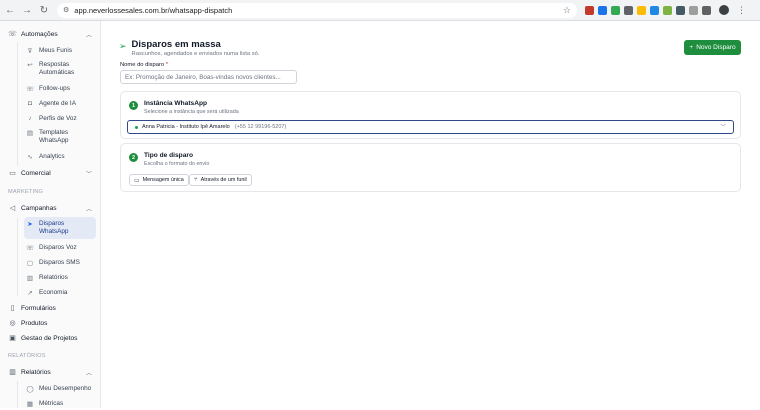  I want to click on sidebar-item-meus-funis: ⊽ Meus Funis, so click(50, 50).